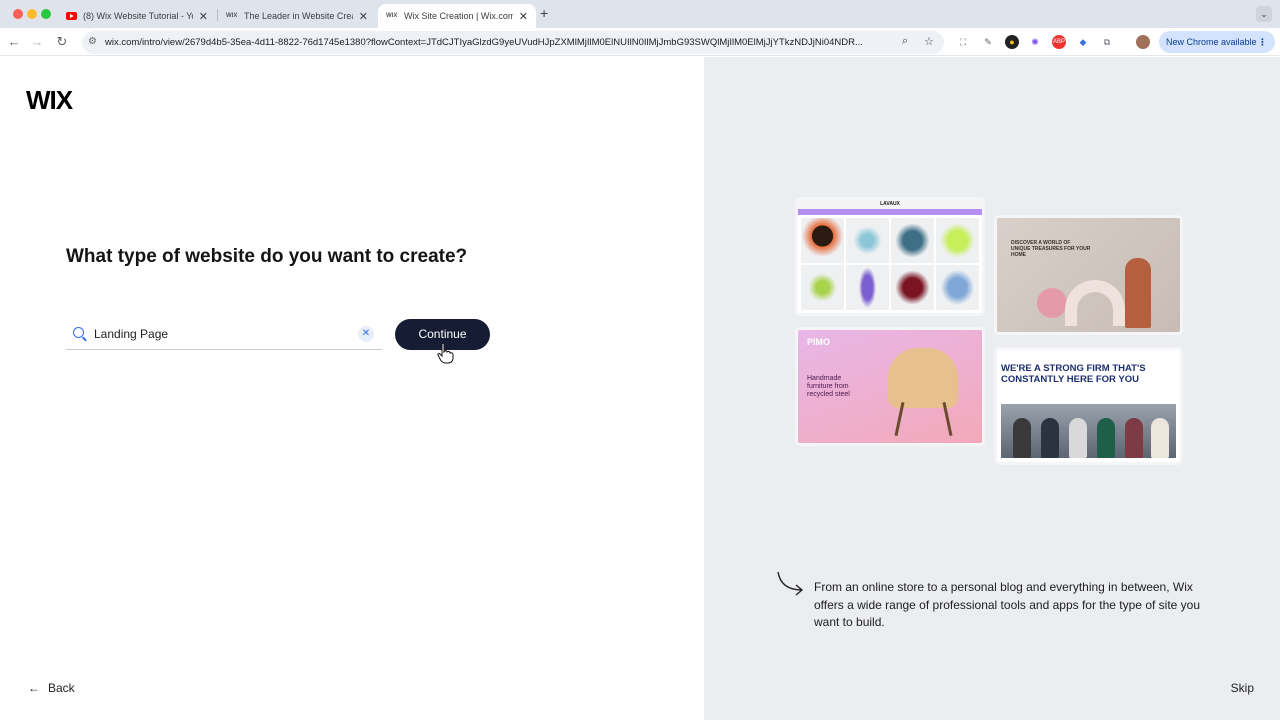 This screenshot has height=720, width=1280. I want to click on screenshot-extension-icon: ⛶, so click(963, 42).